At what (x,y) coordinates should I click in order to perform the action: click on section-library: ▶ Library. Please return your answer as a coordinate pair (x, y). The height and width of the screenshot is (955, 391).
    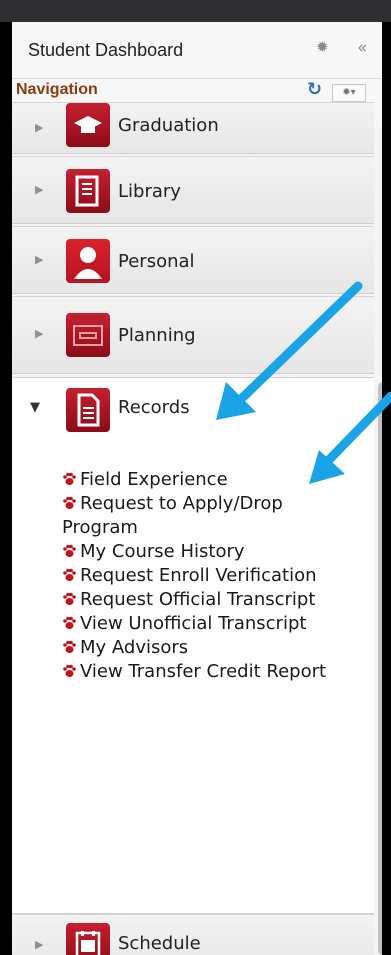
    Looking at the image, I should click on (193, 190).